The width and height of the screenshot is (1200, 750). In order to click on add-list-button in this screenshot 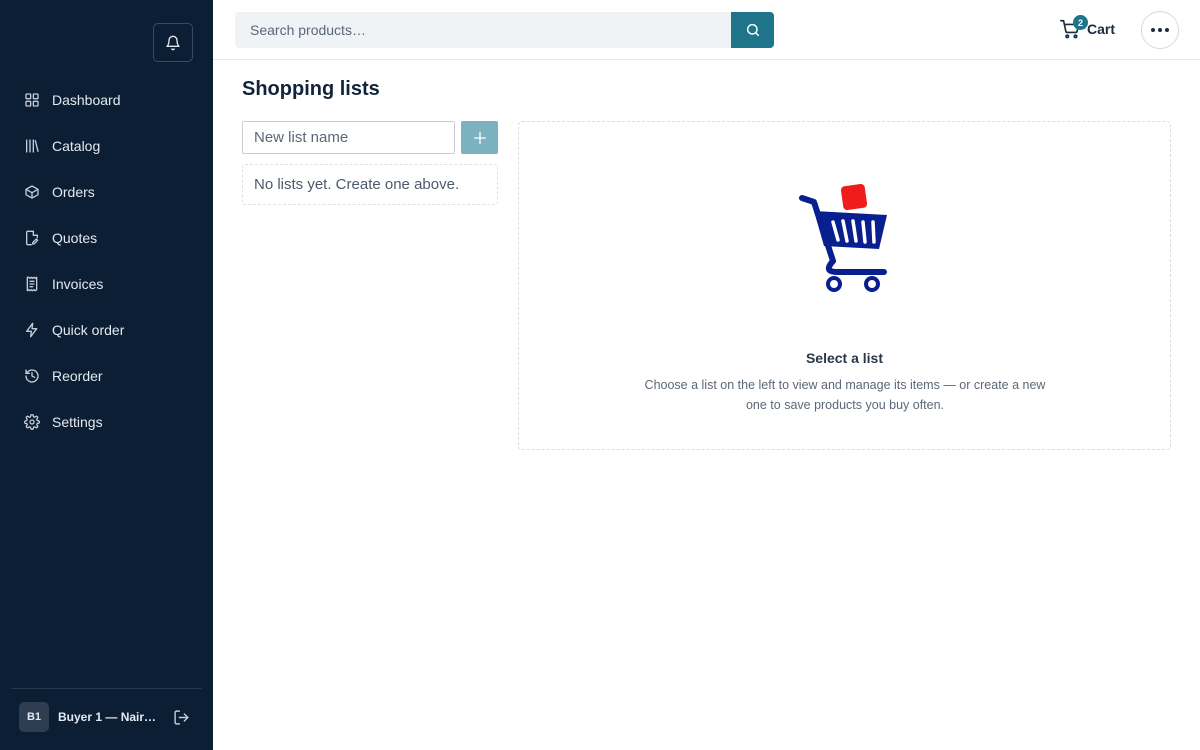, I will do `click(479, 137)`.